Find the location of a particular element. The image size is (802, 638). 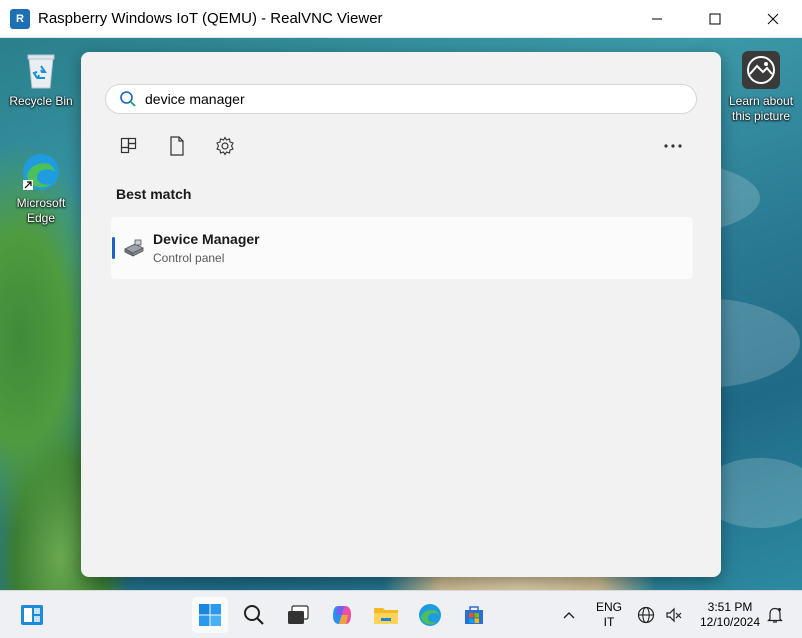

file-explorer-icon is located at coordinates (386, 616).